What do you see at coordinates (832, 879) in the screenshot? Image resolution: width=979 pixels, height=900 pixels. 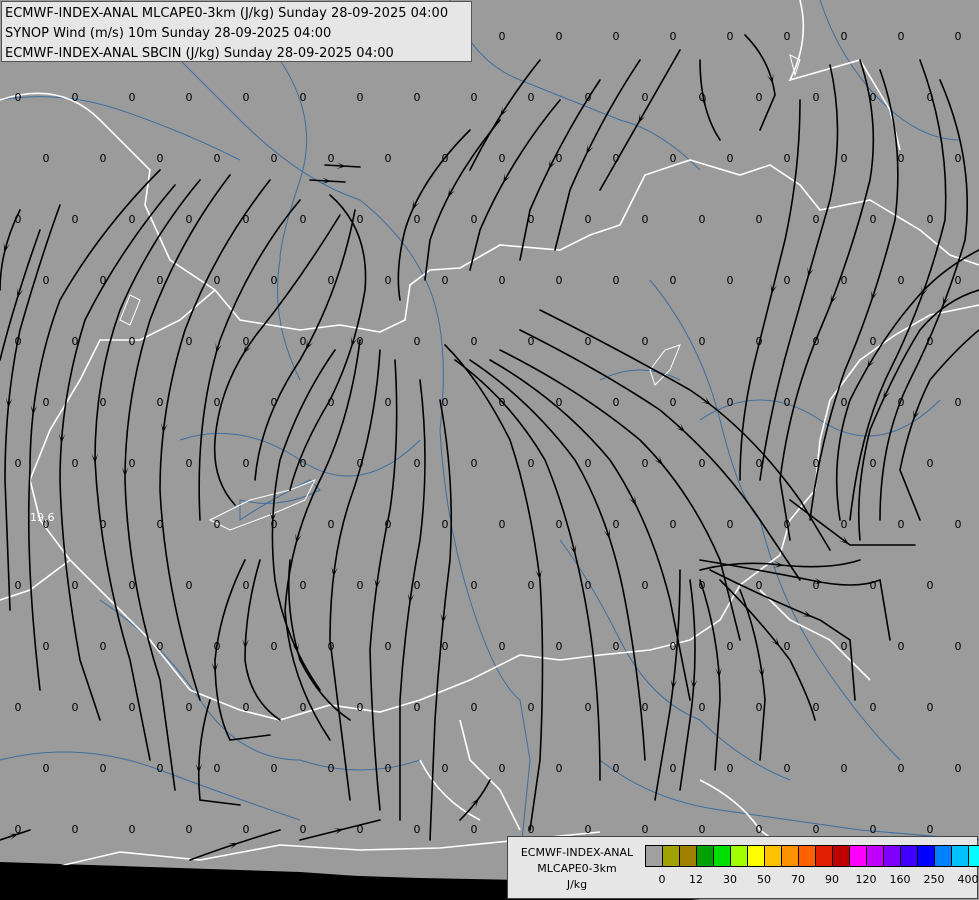 I see `legend-tick: 90` at bounding box center [832, 879].